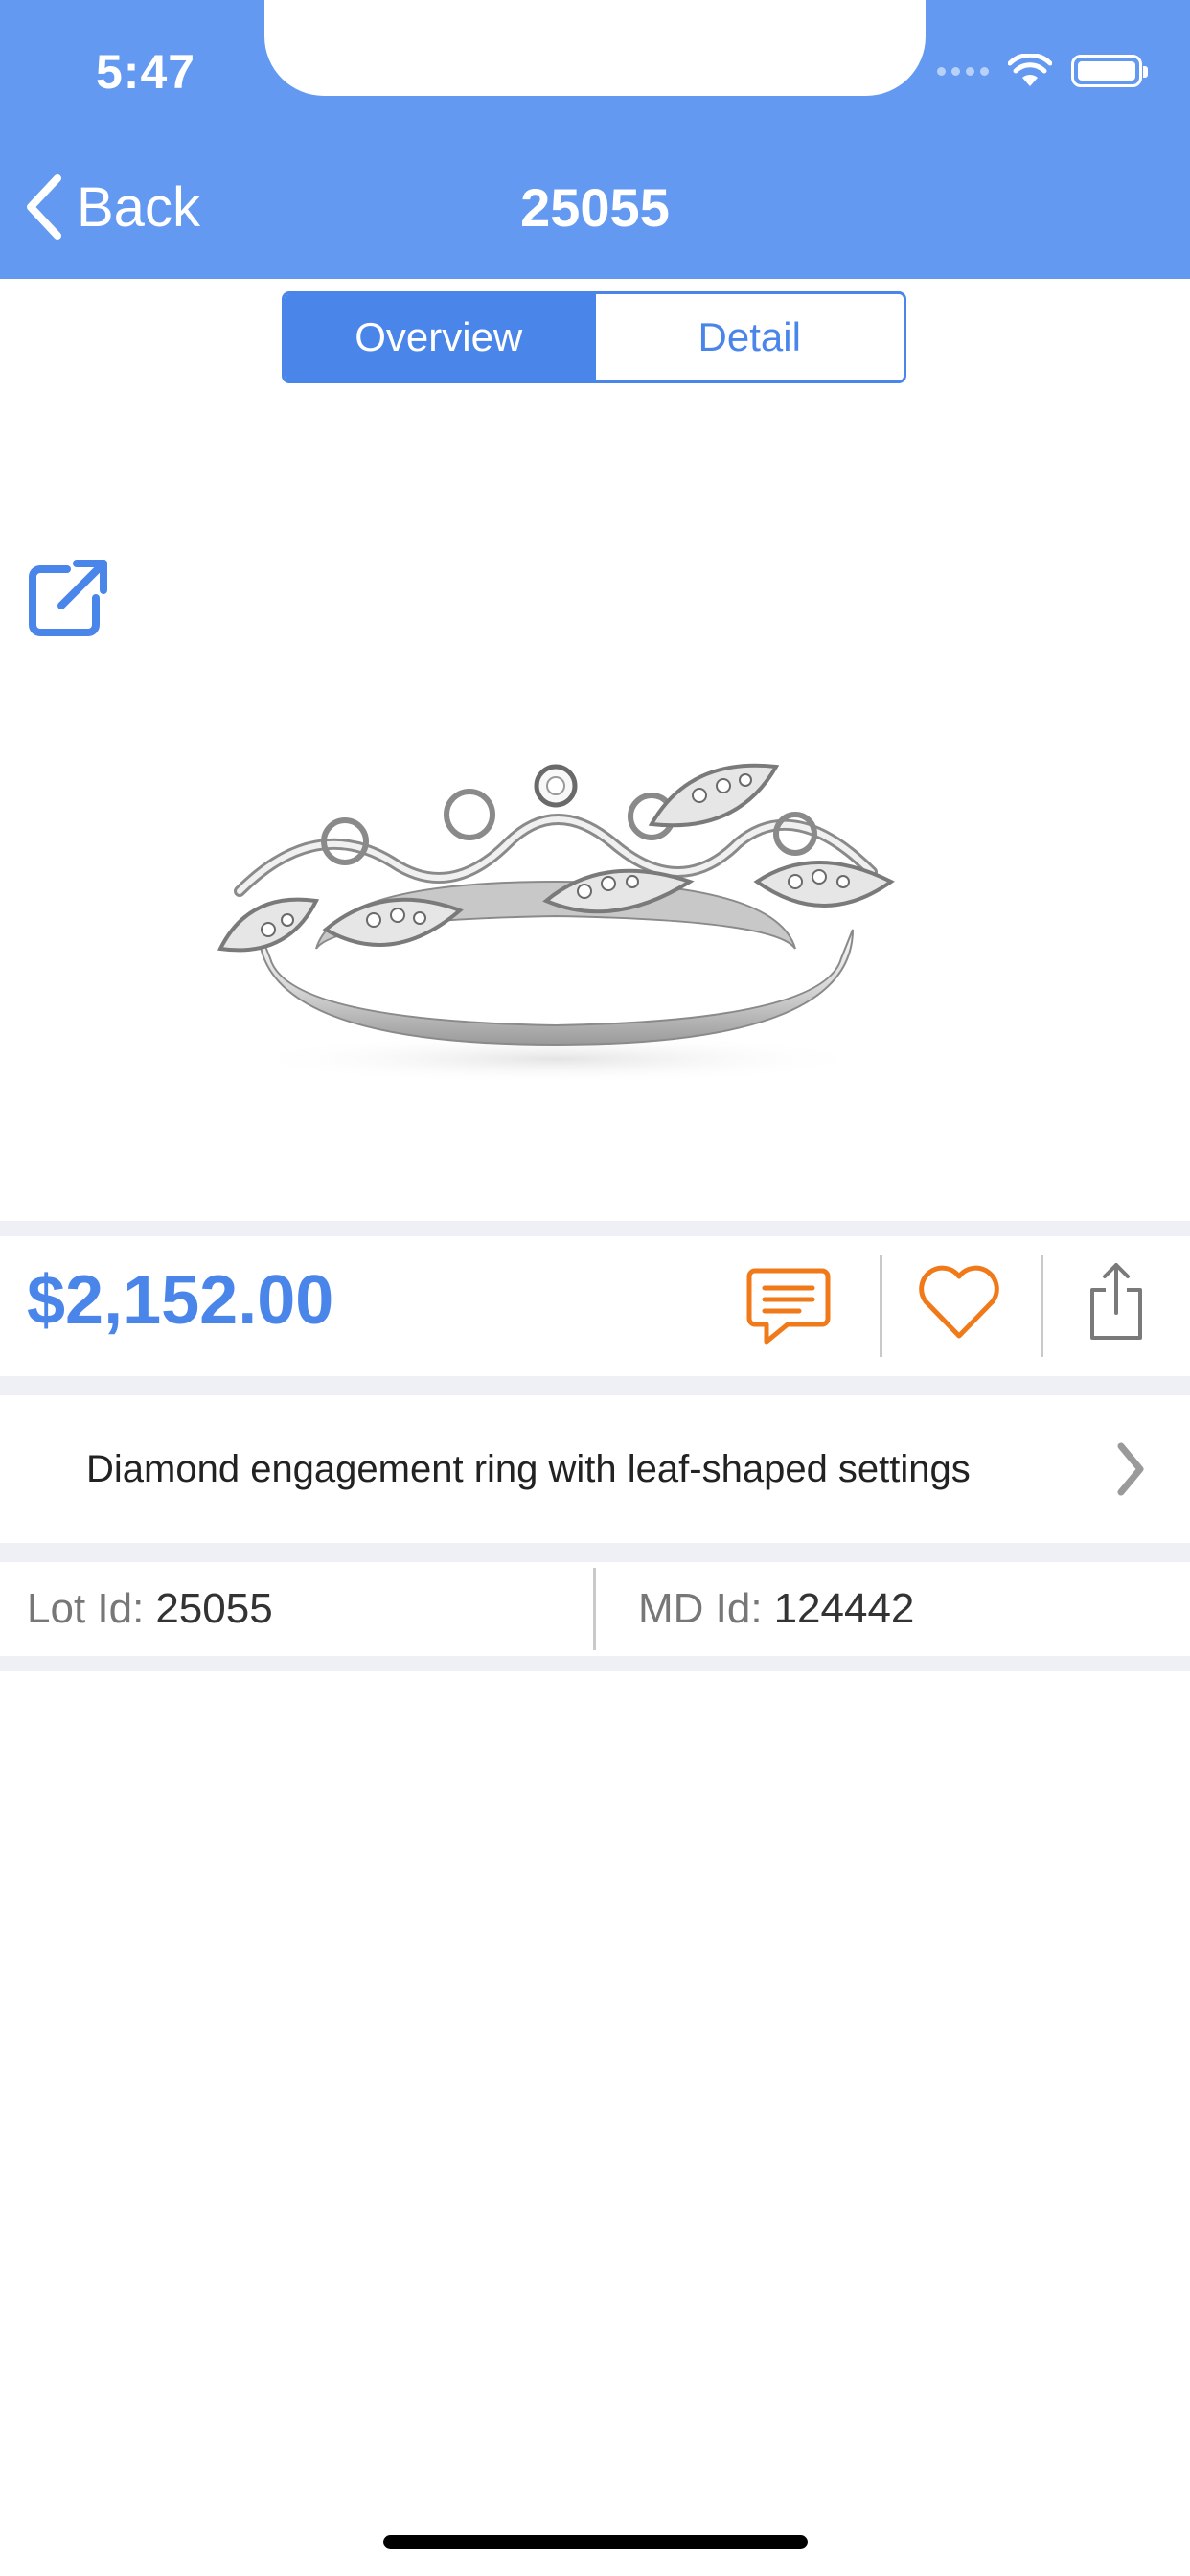 The image size is (1190, 2576). I want to click on md-id-value: 124442, so click(844, 1608).